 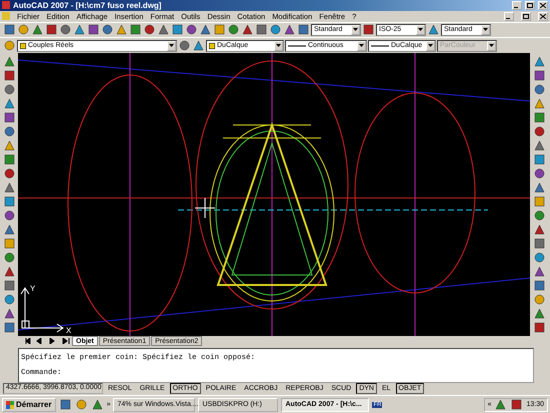 I want to click on start-button: Démarrer, so click(x=29, y=405).